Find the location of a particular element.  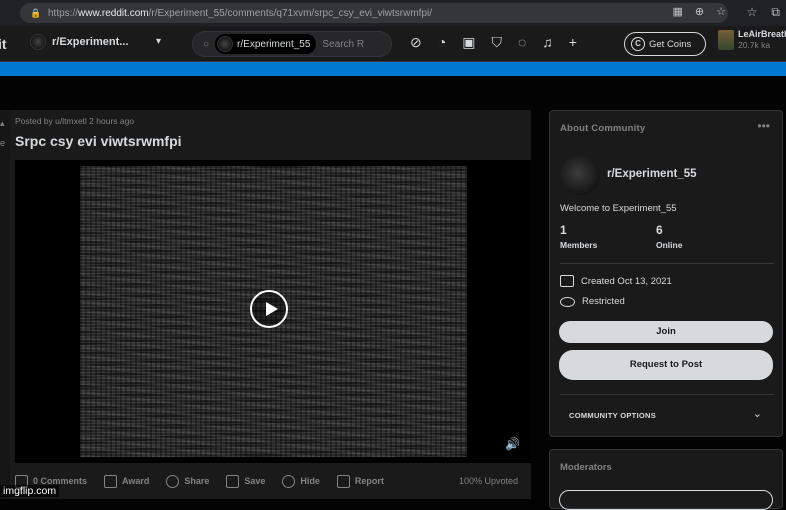

community-name: r/Experiment_55 is located at coordinates (652, 174).